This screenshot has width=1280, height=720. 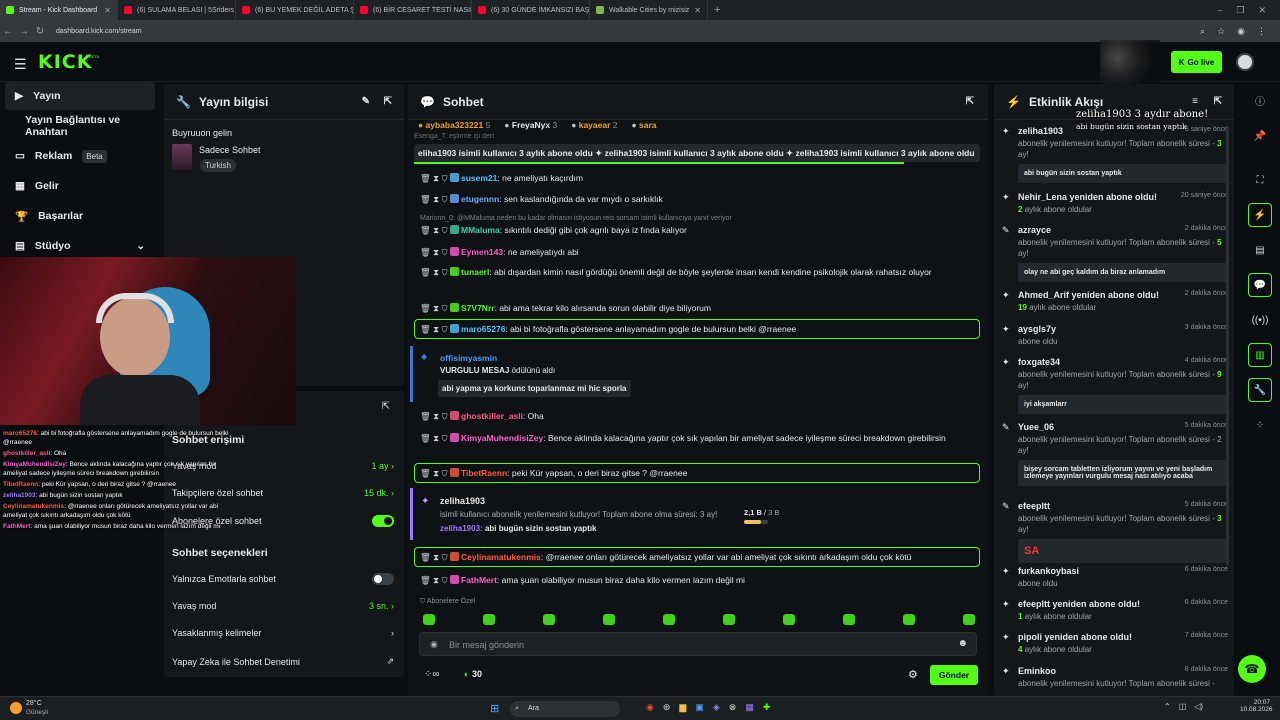 I want to click on forward-icon: →, so click(x=24, y=31).